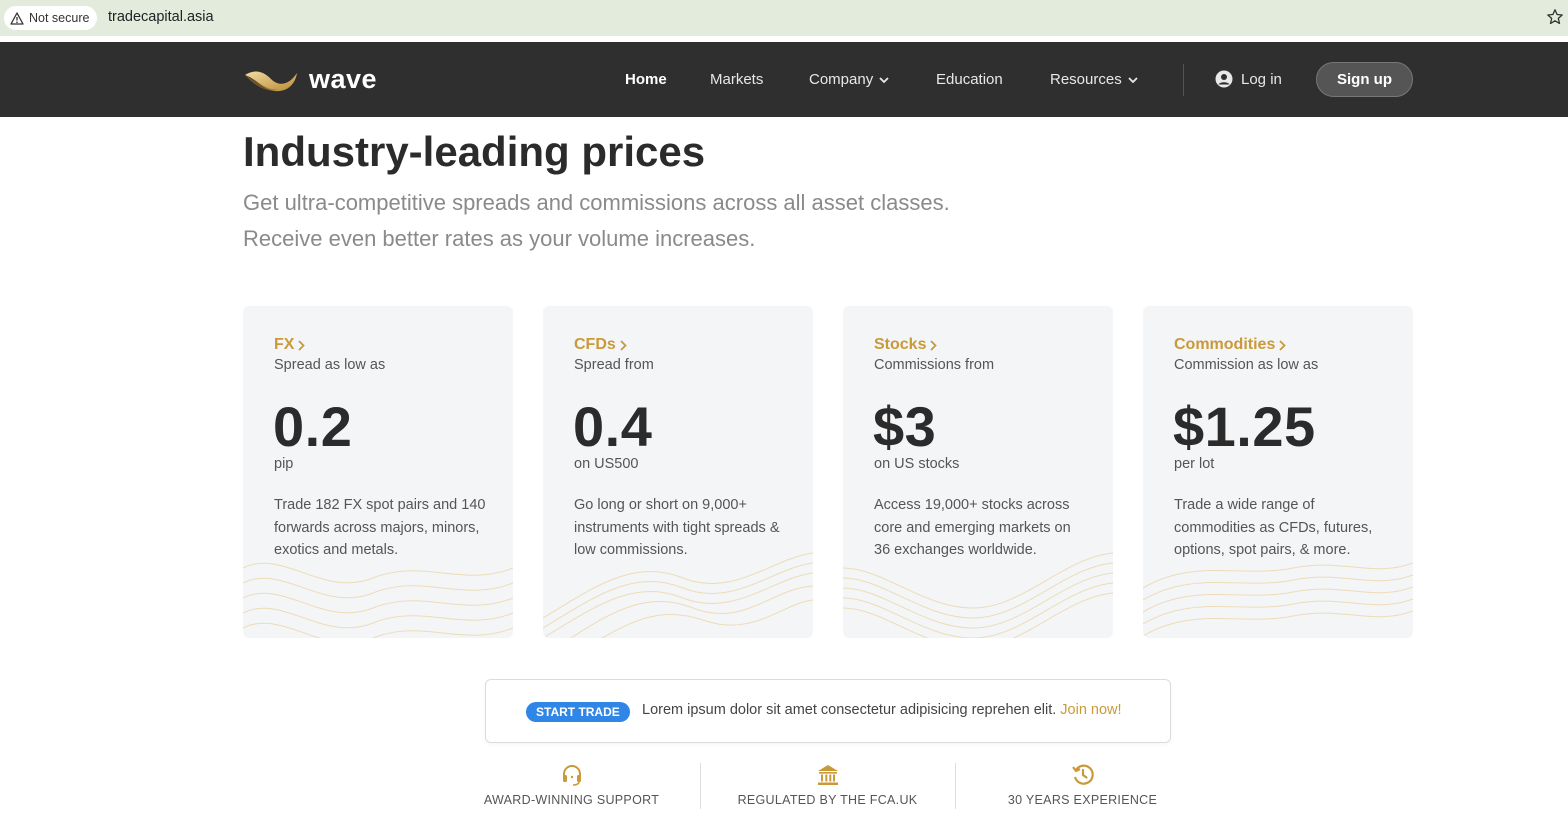 Image resolution: width=1568 pixels, height=819 pixels. What do you see at coordinates (606, 464) in the screenshot?
I see `card-unit: on US500` at bounding box center [606, 464].